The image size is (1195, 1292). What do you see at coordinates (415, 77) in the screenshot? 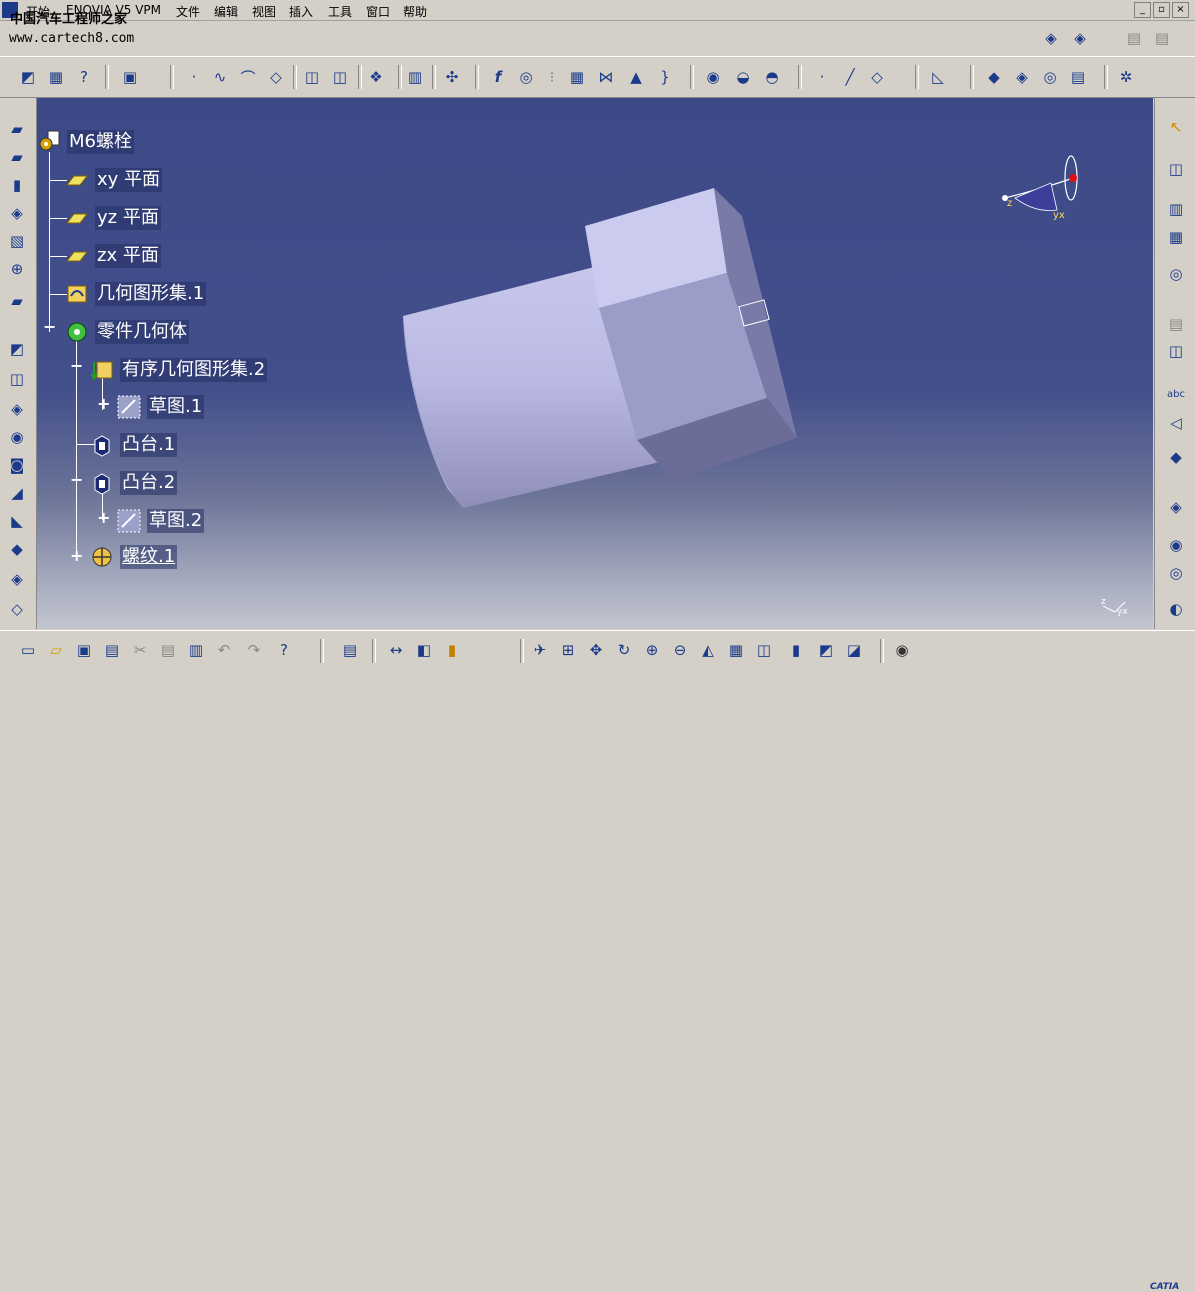
I see `table-icon: ▥` at bounding box center [415, 77].